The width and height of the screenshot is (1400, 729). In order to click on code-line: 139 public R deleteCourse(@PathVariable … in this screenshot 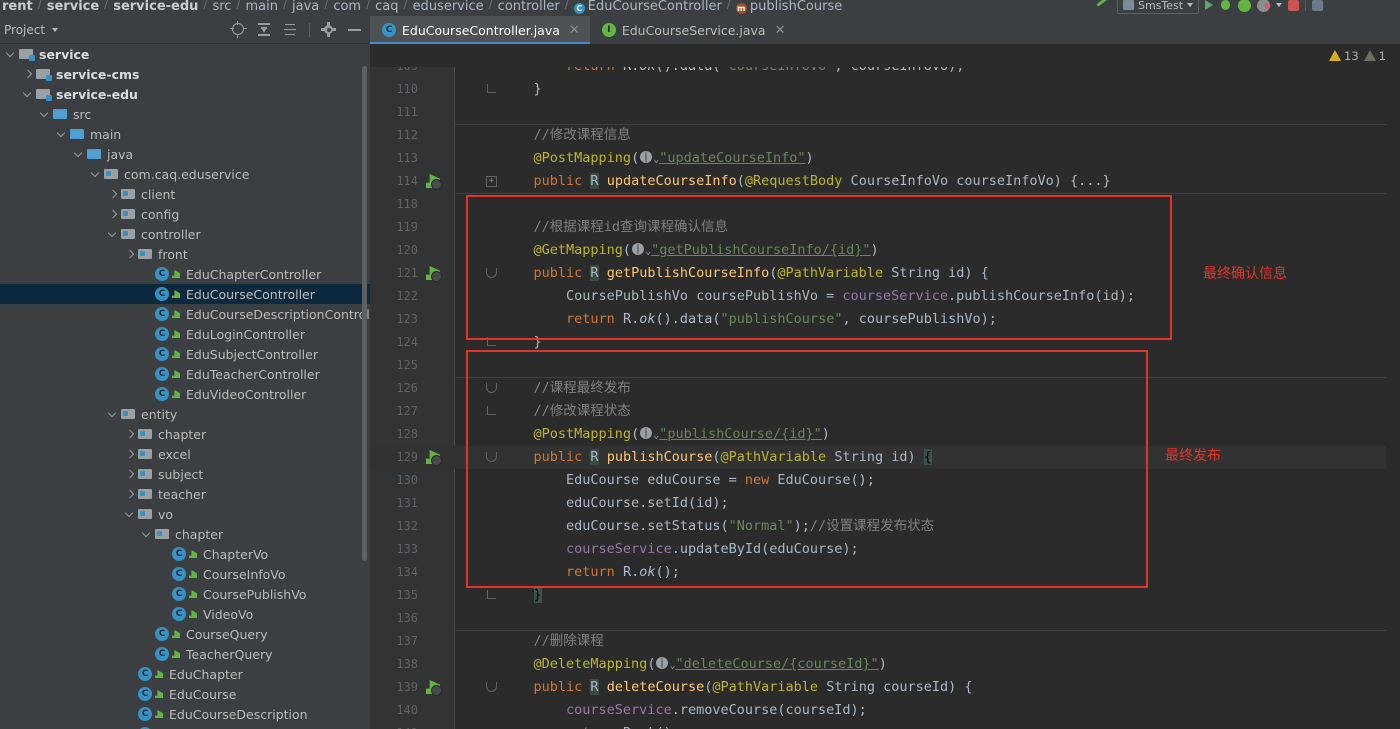, I will do `click(885, 687)`.